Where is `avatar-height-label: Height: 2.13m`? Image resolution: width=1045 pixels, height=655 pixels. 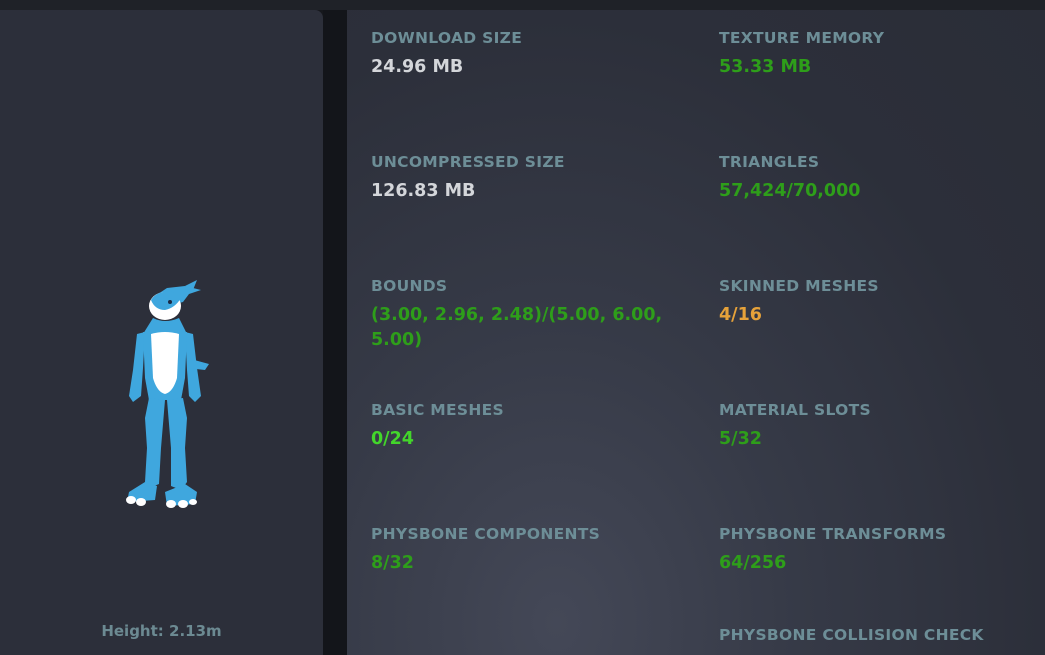
avatar-height-label: Height: 2.13m is located at coordinates (161, 631).